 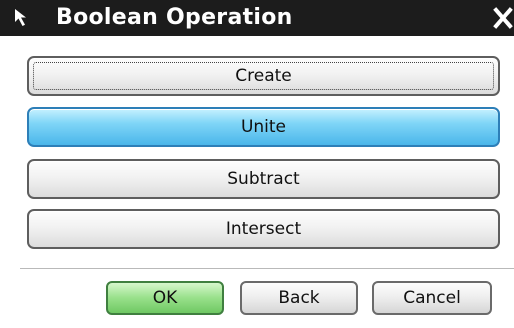 I want to click on cancel-button: Cancel, so click(x=432, y=298).